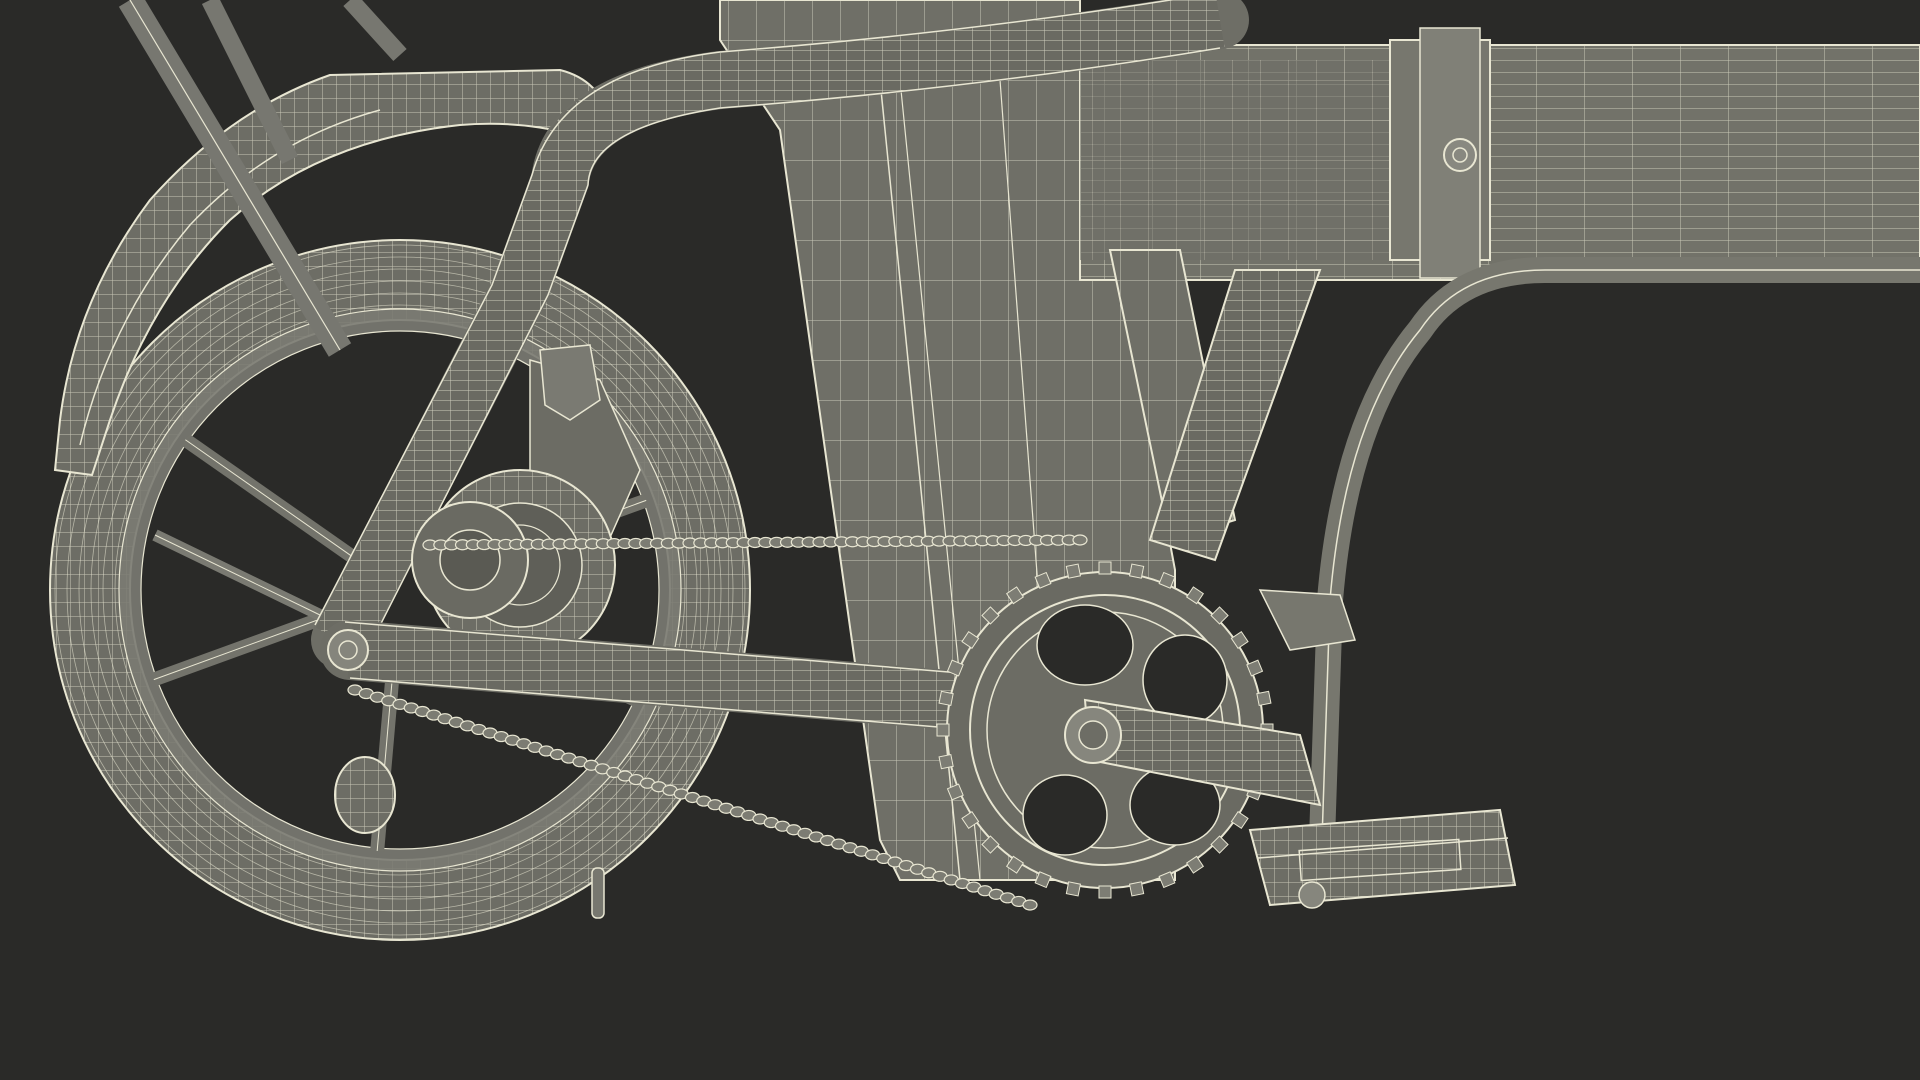 This screenshot has height=1080, width=1920. Describe the element at coordinates (1382, 858) in the screenshot. I see `pedal` at that location.